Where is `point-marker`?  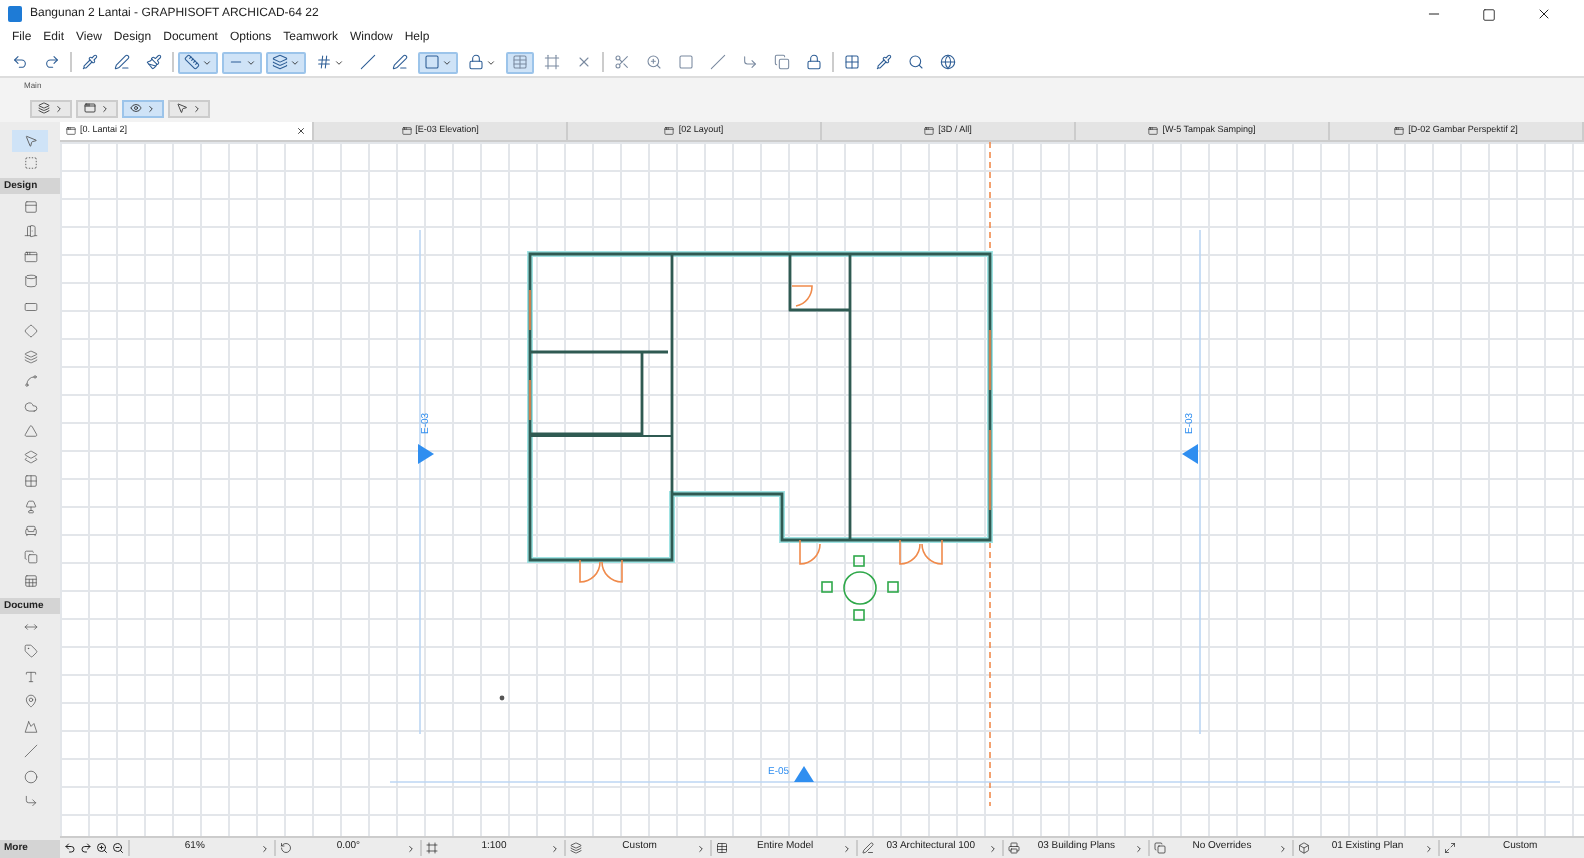 point-marker is located at coordinates (502, 698).